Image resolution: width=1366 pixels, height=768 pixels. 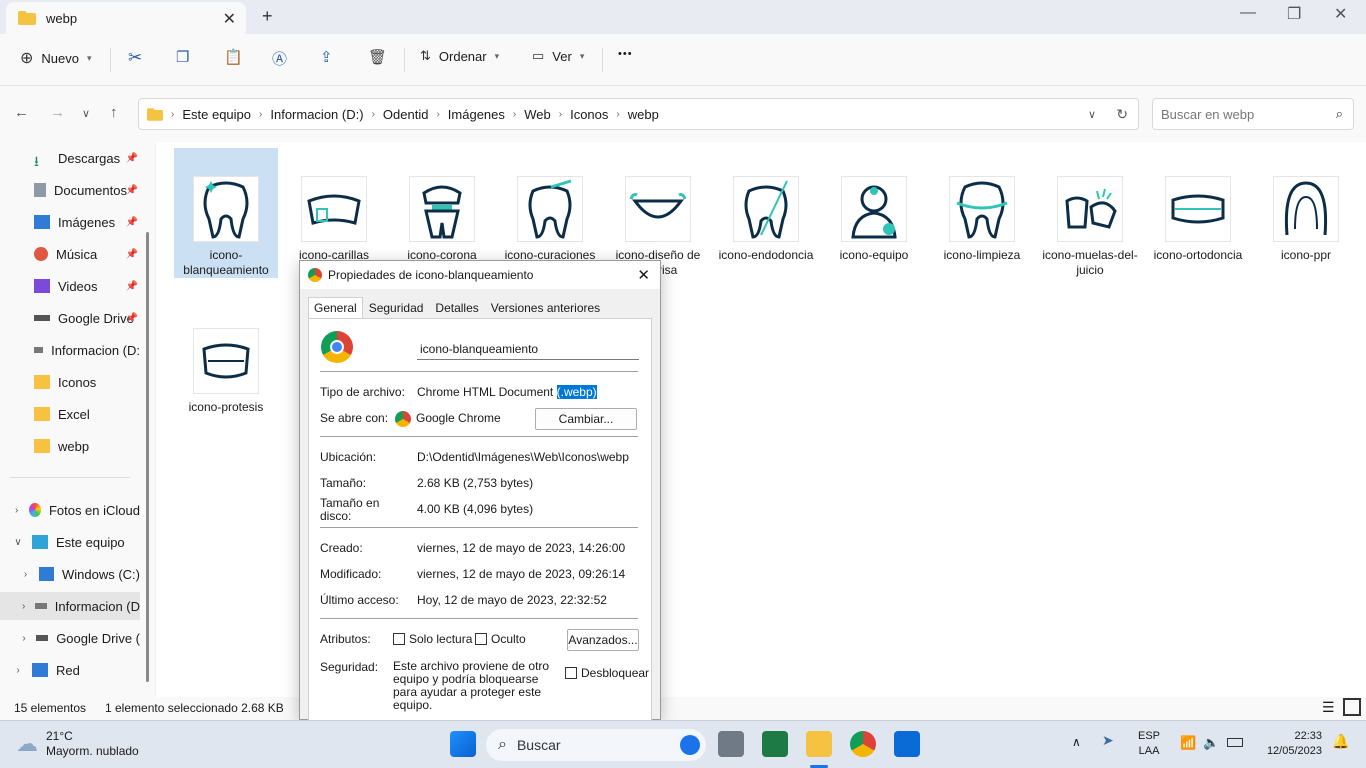 I want to click on sidebar-item-documentos: Documentos 📌, so click(x=70, y=190).